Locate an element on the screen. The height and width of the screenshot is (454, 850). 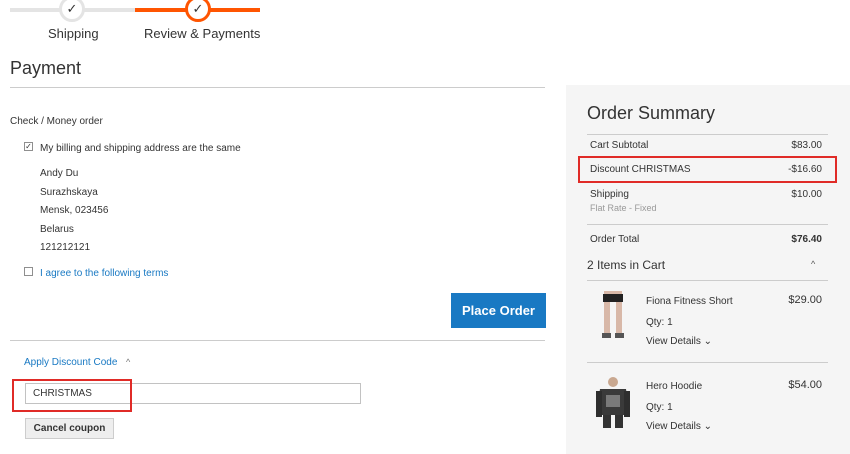
cart-subtotal-row: Cart Subtotal $83.00 is located at coordinates (706, 145).